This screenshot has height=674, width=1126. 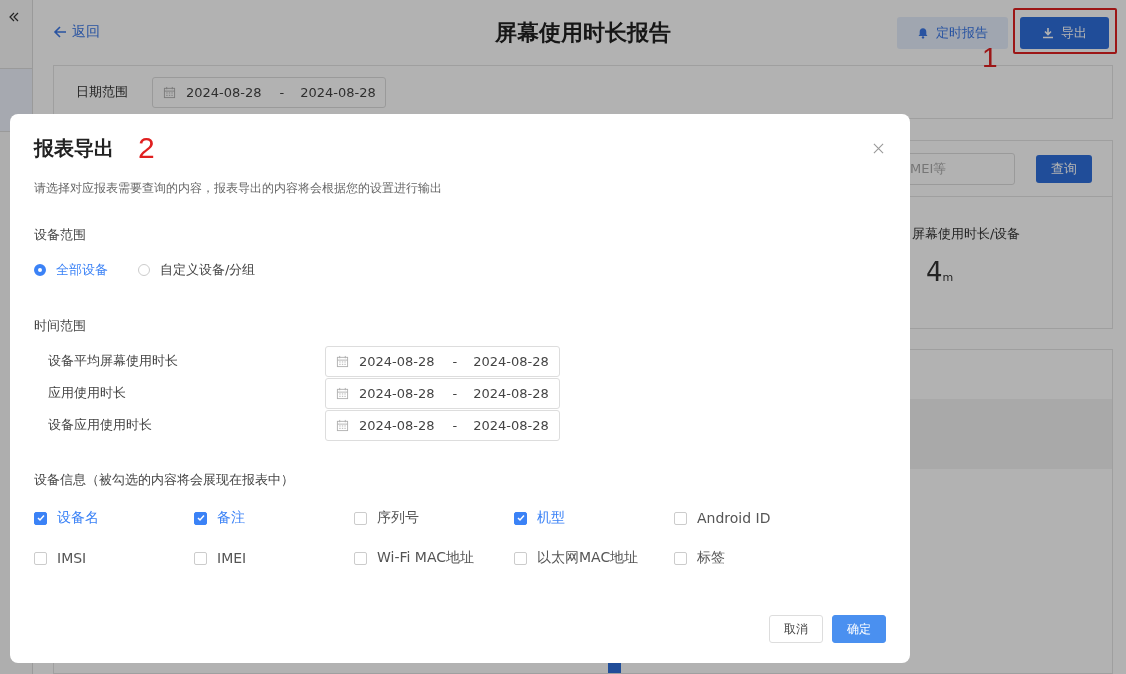 What do you see at coordinates (796, 629) in the screenshot?
I see `cancel-button: 取消` at bounding box center [796, 629].